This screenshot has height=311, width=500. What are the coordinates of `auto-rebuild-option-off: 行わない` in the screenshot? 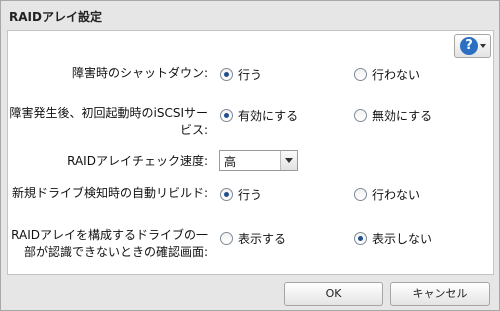 It's located at (387, 194).